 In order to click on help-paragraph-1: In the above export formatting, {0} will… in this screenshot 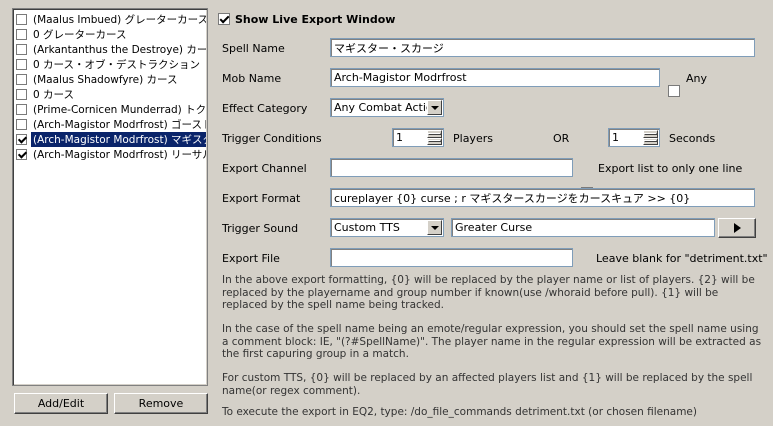, I will do `click(488, 292)`.